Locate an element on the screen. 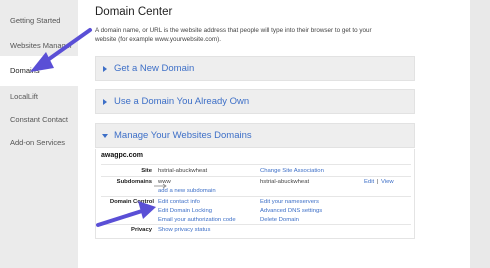  right-arrow-icon is located at coordinates (160, 186).